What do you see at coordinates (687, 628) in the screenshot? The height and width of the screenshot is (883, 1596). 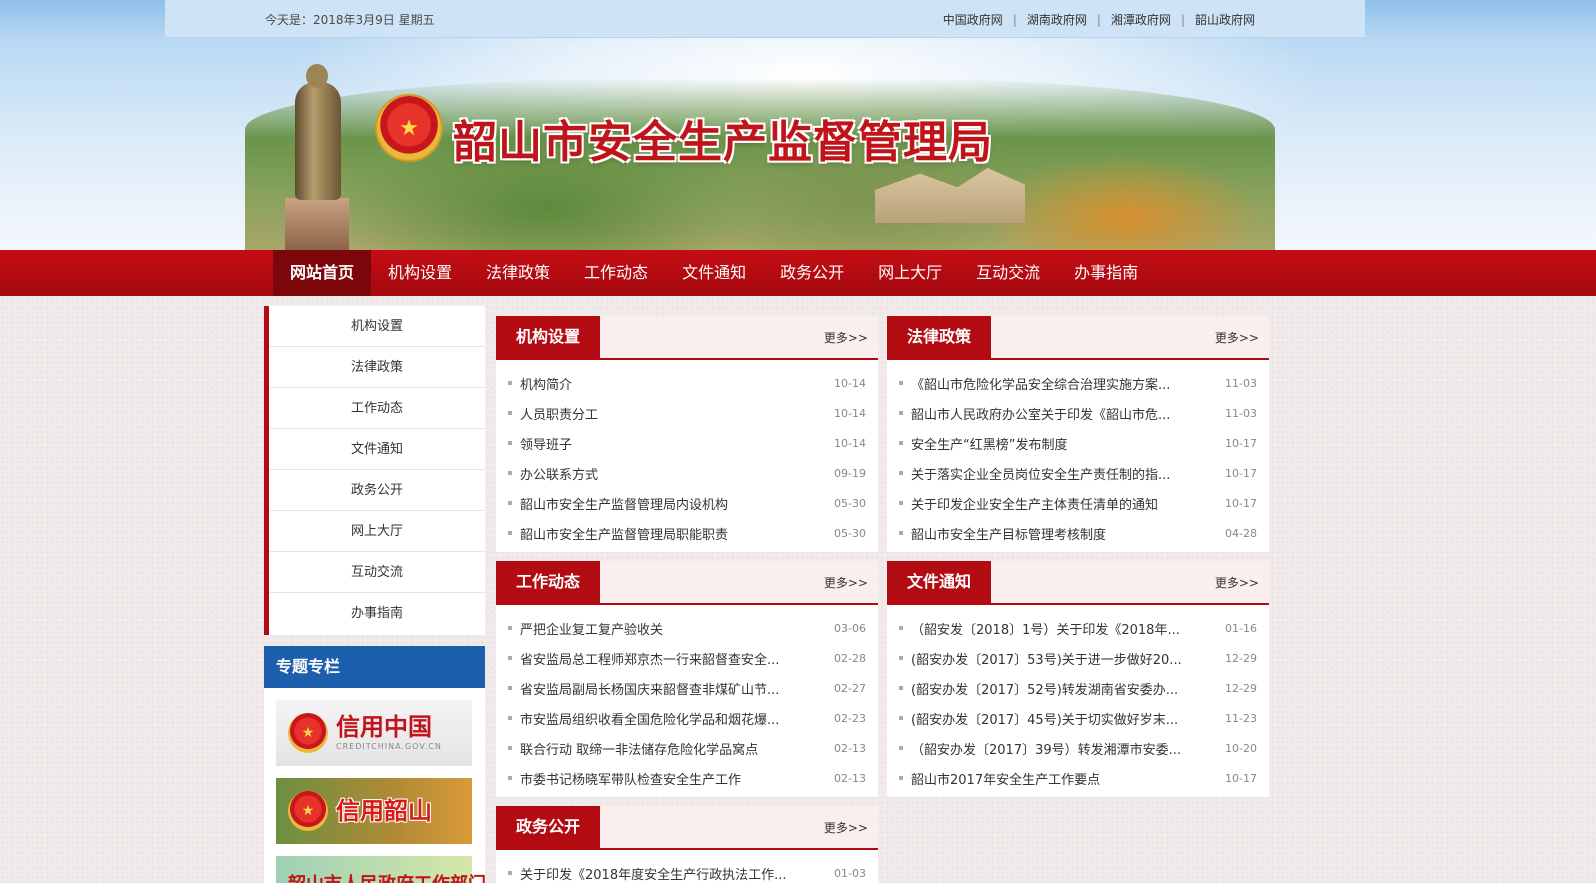 I see `list-item: 严把企业复工复产验收关 03-06` at bounding box center [687, 628].